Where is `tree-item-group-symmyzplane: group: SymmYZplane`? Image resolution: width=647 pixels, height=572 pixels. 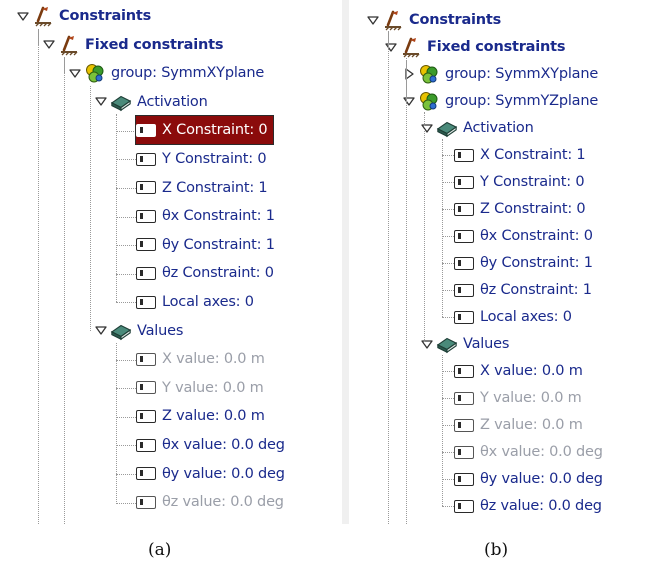 tree-item-group-symmyzplane: group: SymmYZplane is located at coordinates (509, 101).